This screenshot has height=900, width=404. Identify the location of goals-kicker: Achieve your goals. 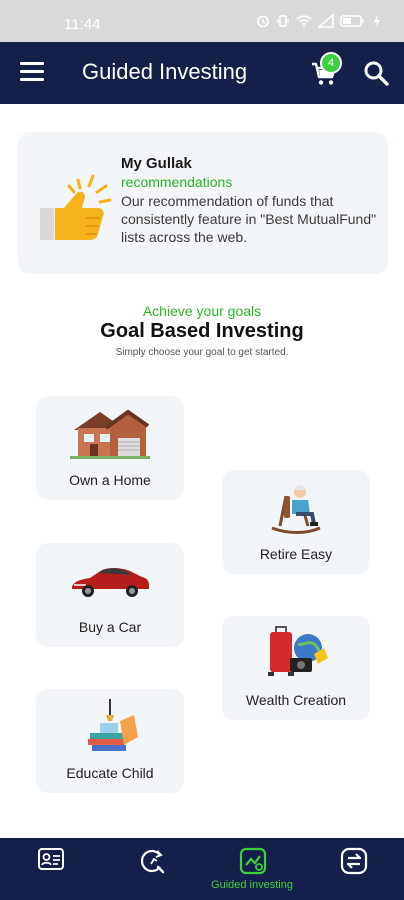
(202, 311).